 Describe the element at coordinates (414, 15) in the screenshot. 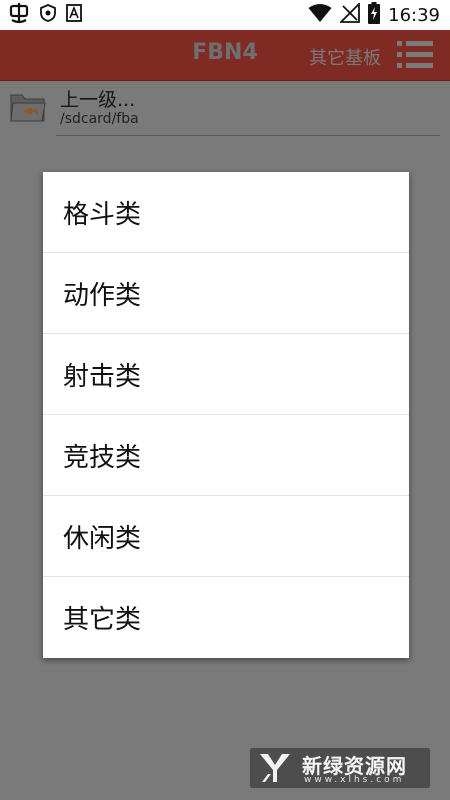

I see `status-time: 16:39` at that location.